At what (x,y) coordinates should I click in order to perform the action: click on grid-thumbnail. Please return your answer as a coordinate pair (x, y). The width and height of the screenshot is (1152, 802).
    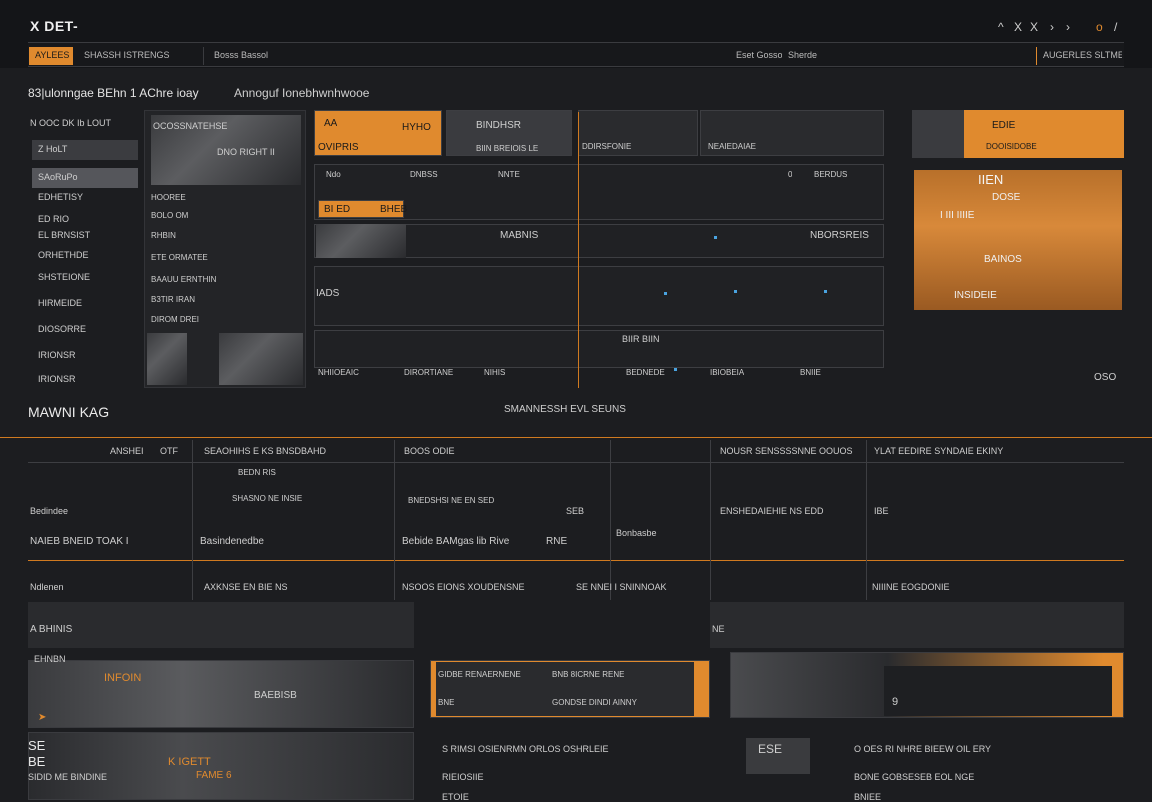
    Looking at the image, I should click on (361, 241).